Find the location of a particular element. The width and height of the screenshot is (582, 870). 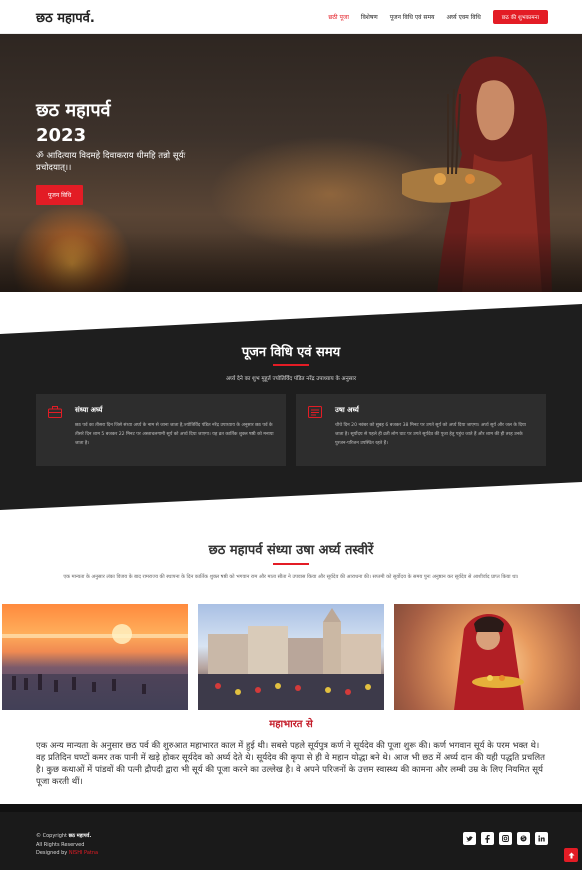

footer-brand: छठ महापर्व. is located at coordinates (80, 836).